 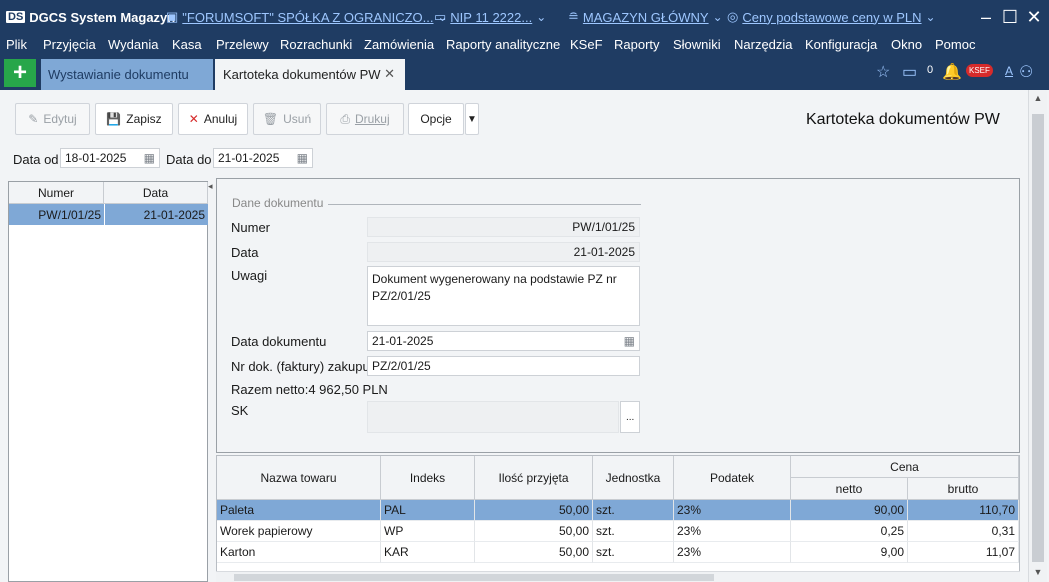 I want to click on star-icon: ☆, so click(x=883, y=72).